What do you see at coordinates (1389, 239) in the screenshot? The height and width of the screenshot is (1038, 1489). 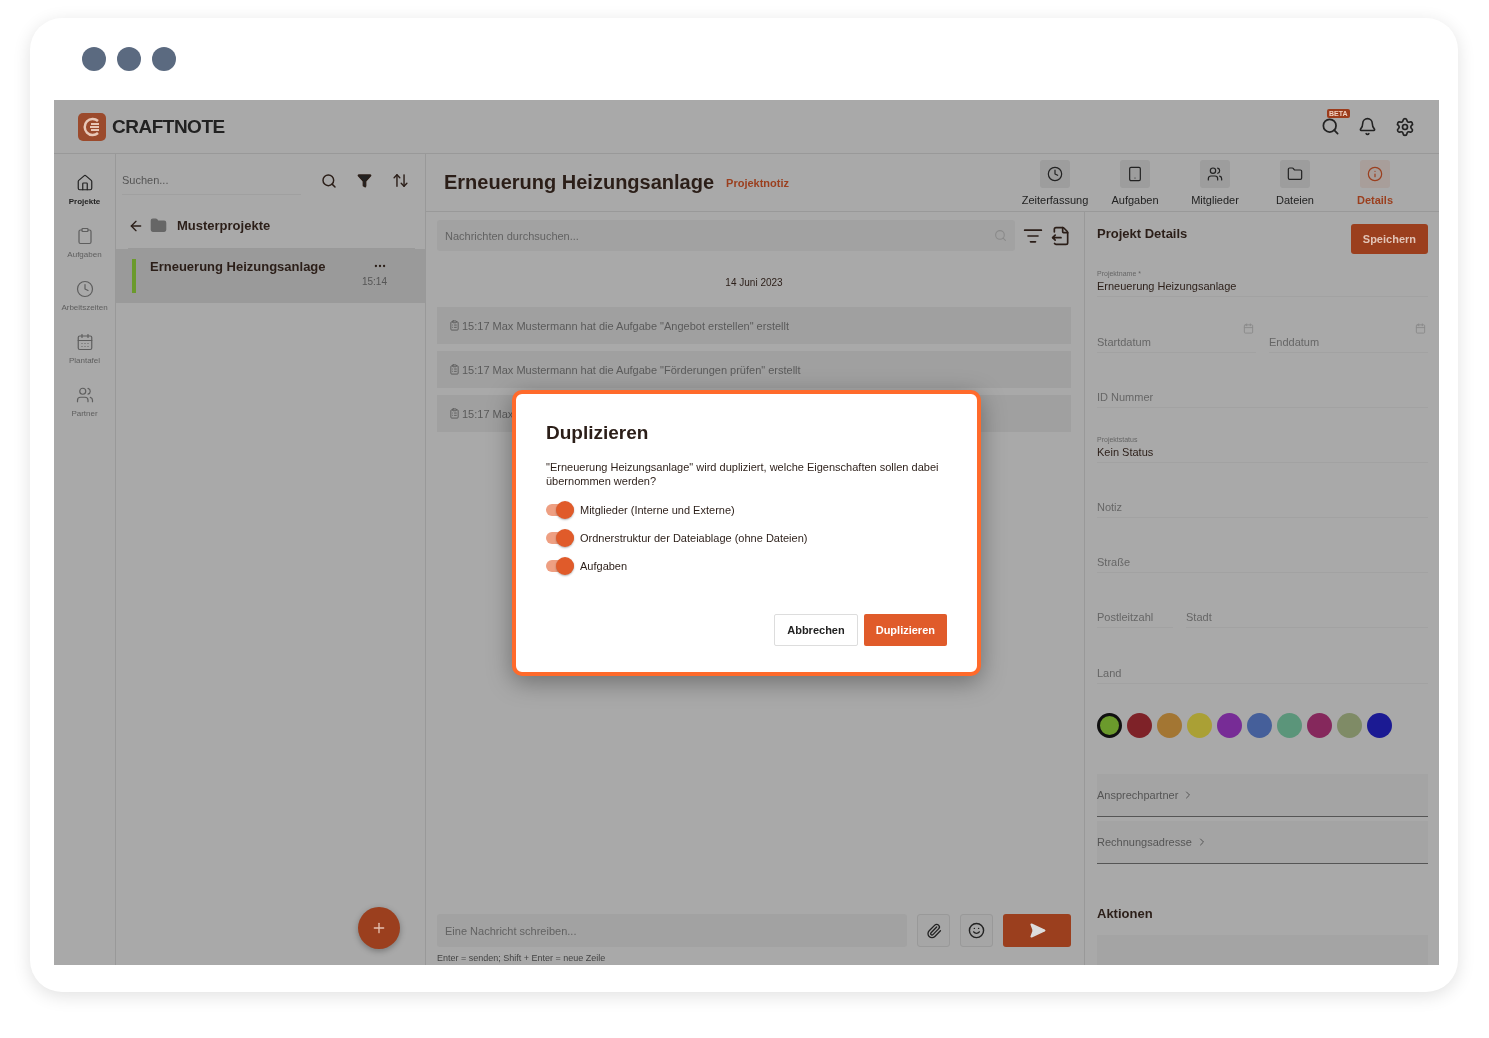 I see `save-button: Speichern` at bounding box center [1389, 239].